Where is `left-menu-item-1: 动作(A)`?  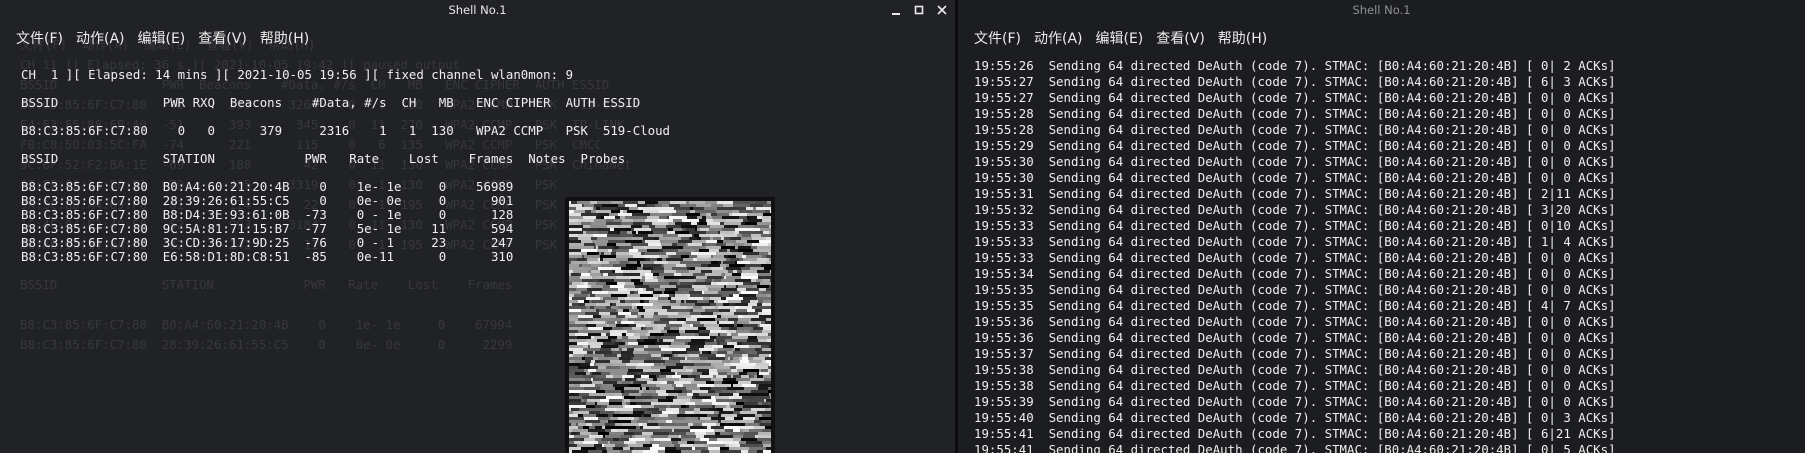 left-menu-item-1: 动作(A) is located at coordinates (100, 38).